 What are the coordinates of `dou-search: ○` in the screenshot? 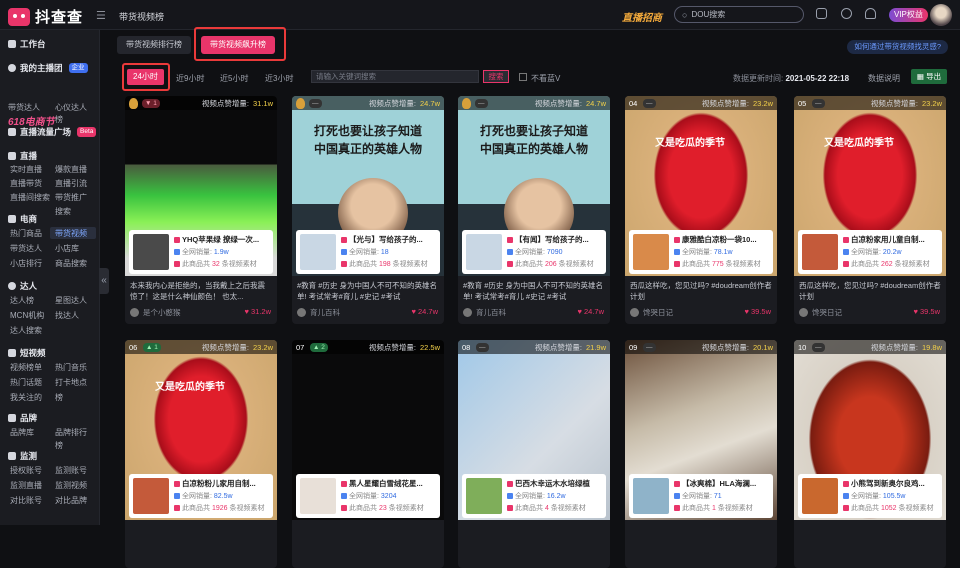 It's located at (739, 14).